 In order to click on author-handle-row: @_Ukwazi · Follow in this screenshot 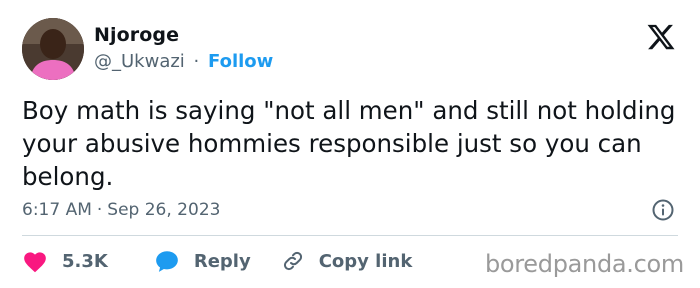, I will do `click(183, 61)`.